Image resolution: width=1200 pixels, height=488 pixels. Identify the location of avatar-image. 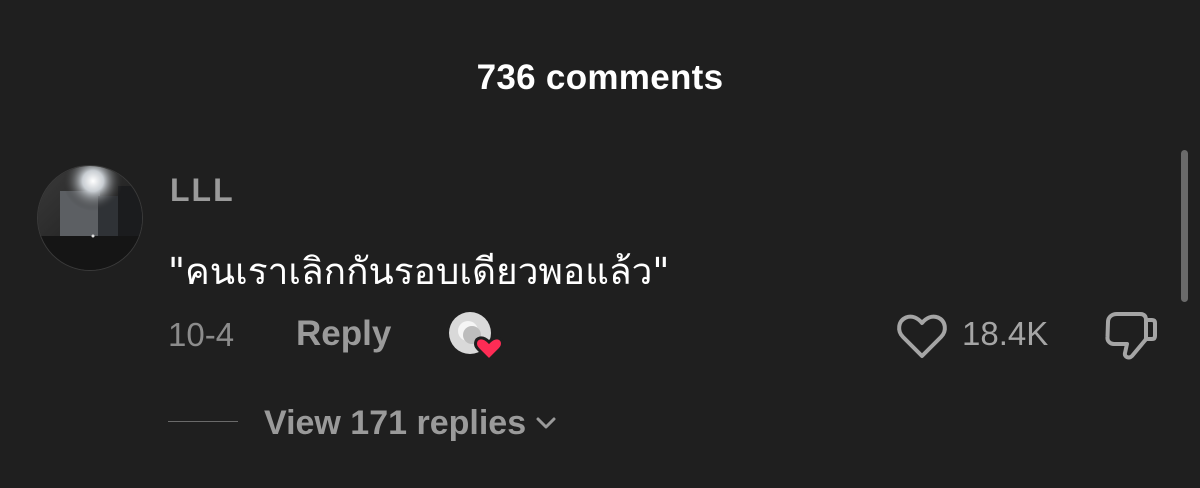
(90, 218).